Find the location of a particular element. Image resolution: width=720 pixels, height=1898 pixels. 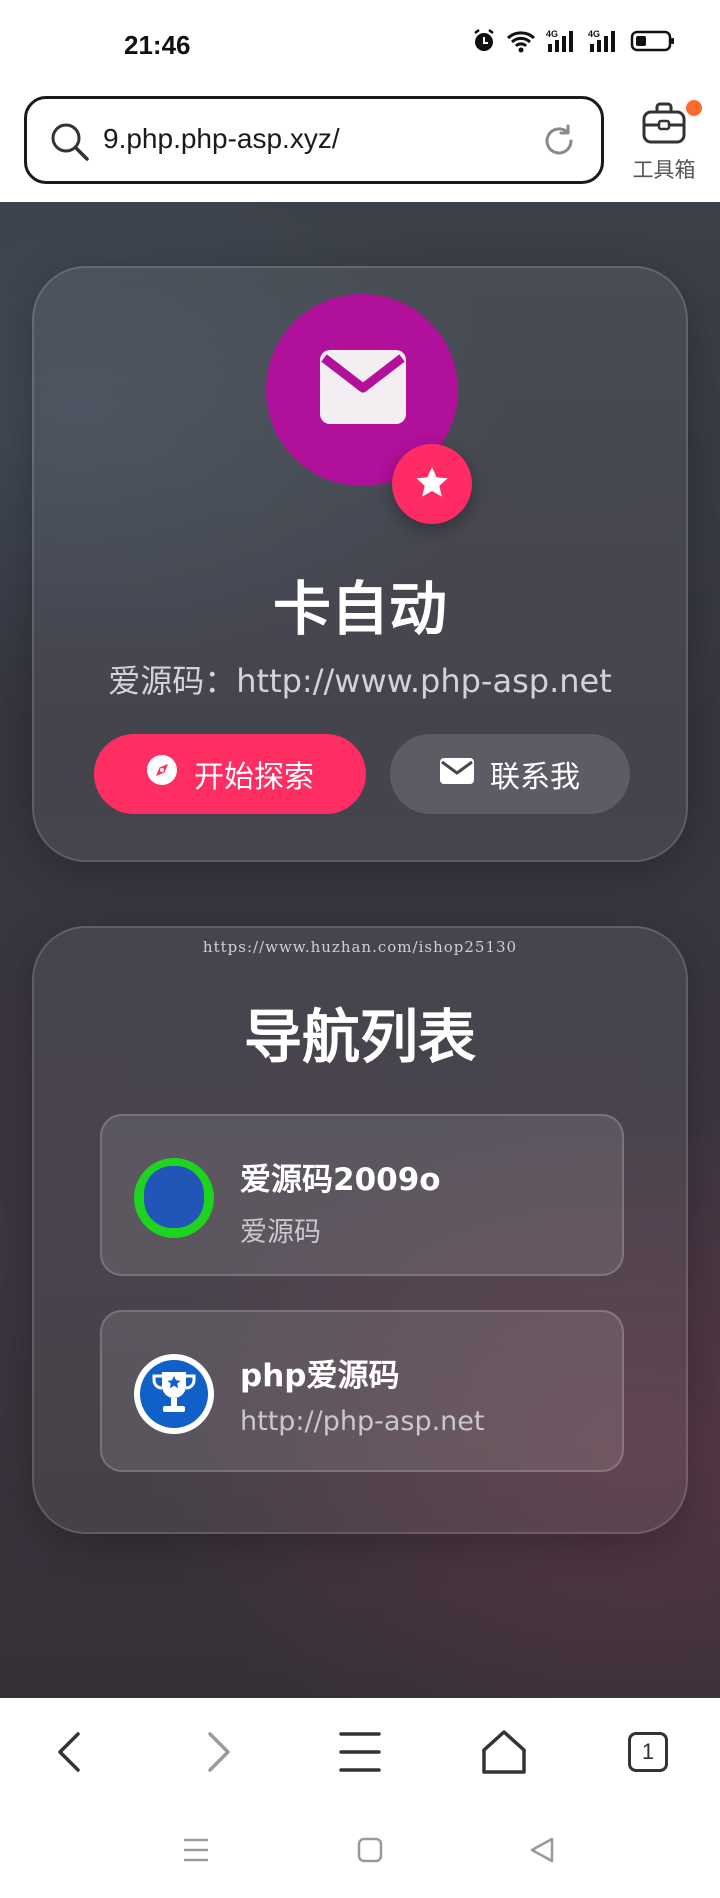

tabs-icon: 1 is located at coordinates (648, 1752).